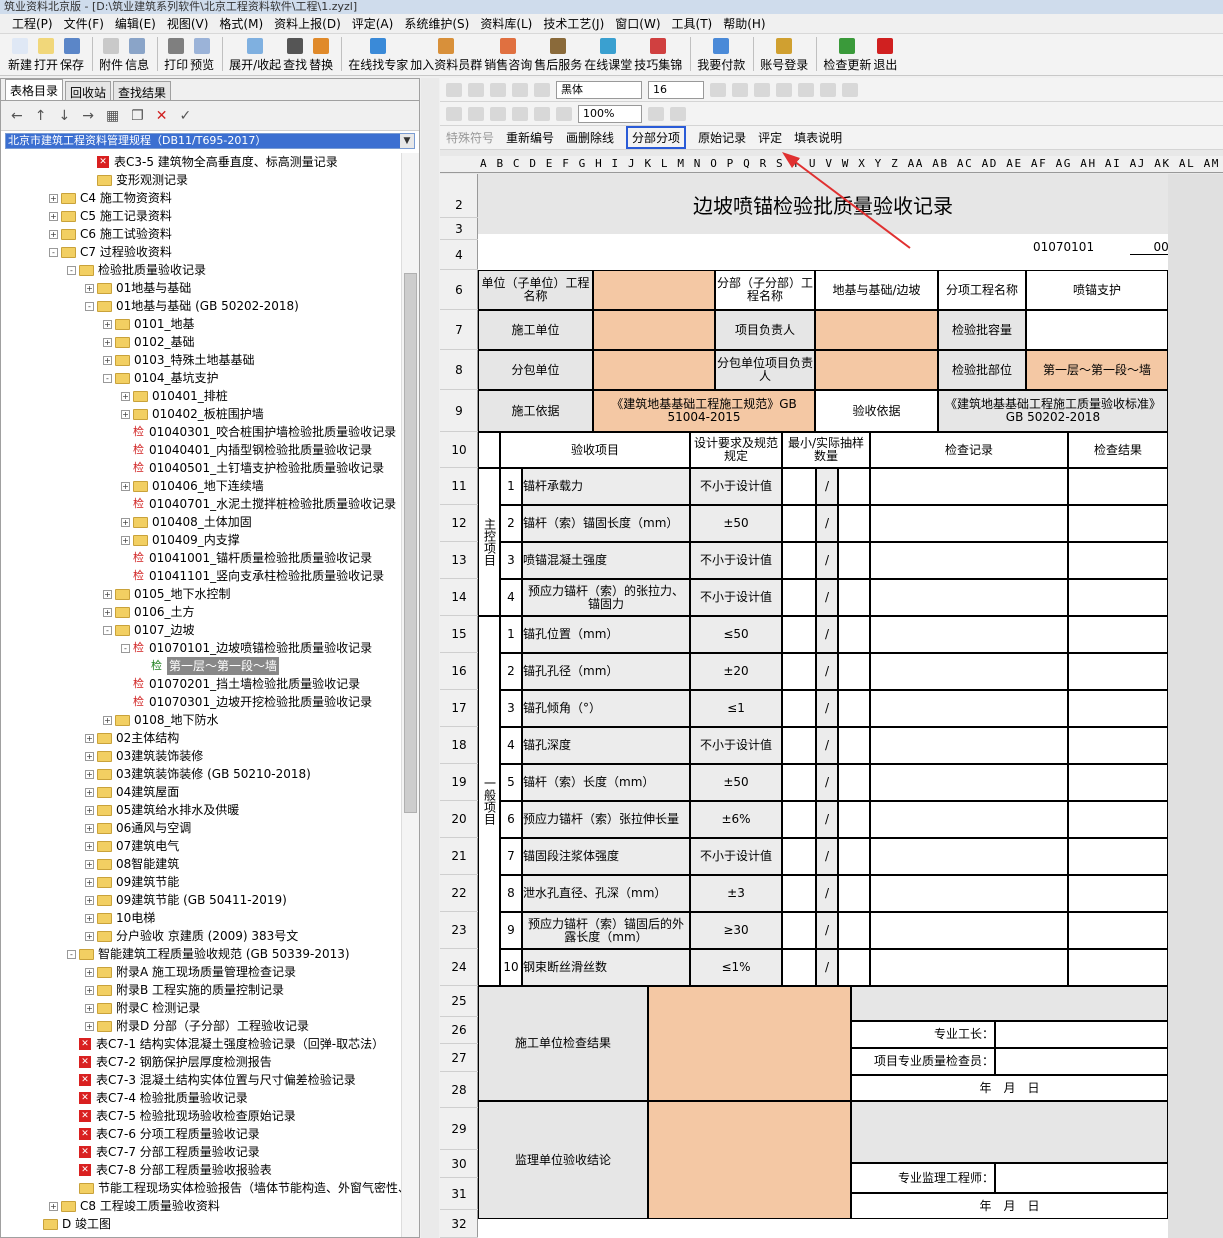 Image resolution: width=1223 pixels, height=1238 pixels. I want to click on menu-item: 系统维护(S), so click(436, 23).